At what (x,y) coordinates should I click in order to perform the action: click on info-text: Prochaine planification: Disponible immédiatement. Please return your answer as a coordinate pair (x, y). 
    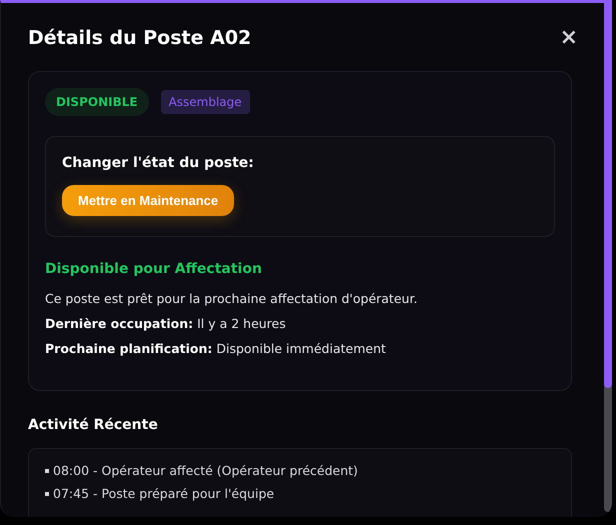
    Looking at the image, I should click on (216, 348).